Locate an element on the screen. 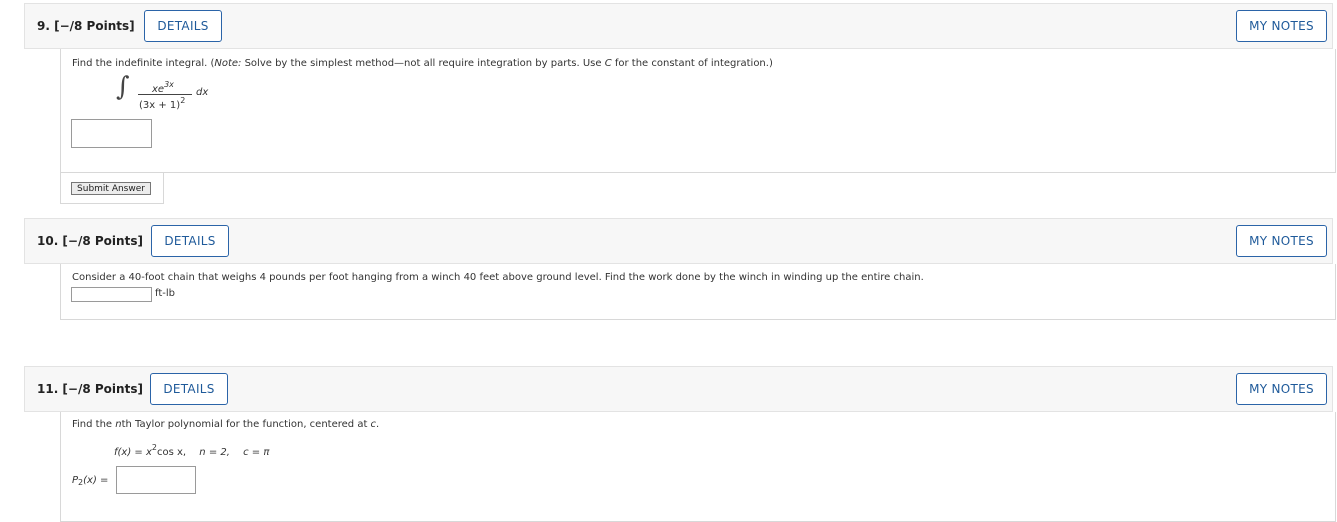  integral-sign-icon: ∫ is located at coordinates (123, 87).